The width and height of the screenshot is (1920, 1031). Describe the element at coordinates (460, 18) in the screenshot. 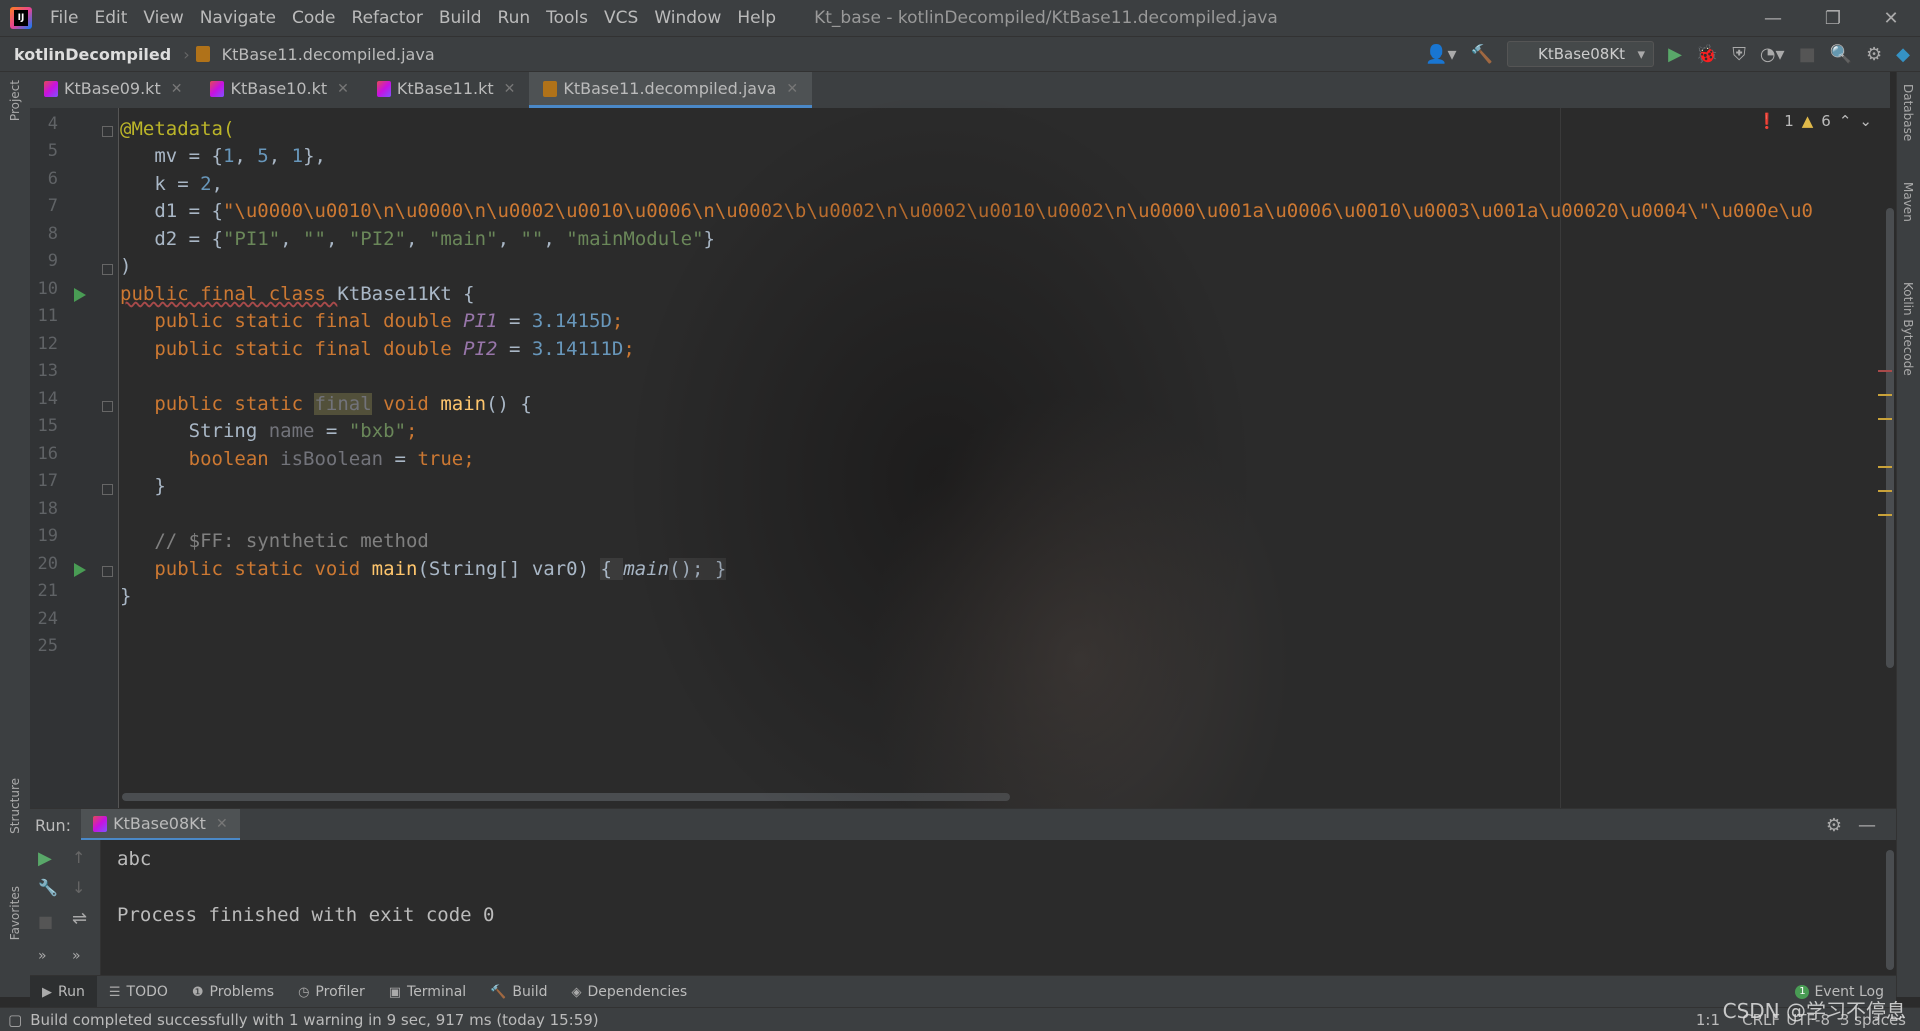

I see `menu-build: Build` at that location.